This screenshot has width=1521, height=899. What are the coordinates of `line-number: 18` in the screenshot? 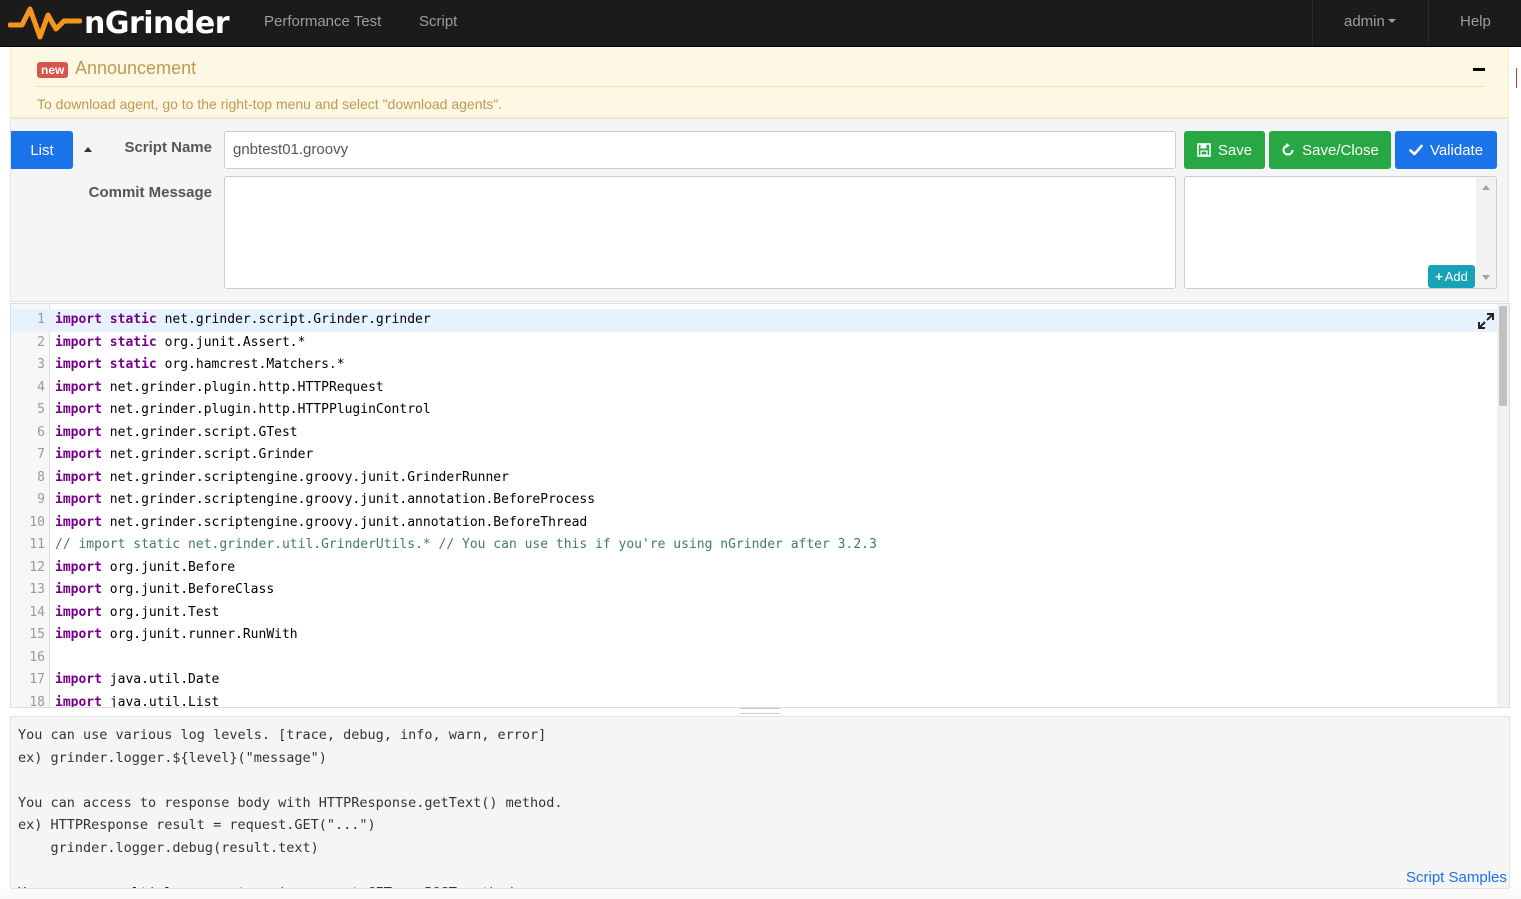 It's located at (37, 701).